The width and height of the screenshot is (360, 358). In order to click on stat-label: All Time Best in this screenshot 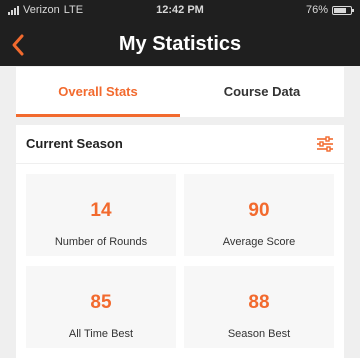, I will do `click(101, 334)`.